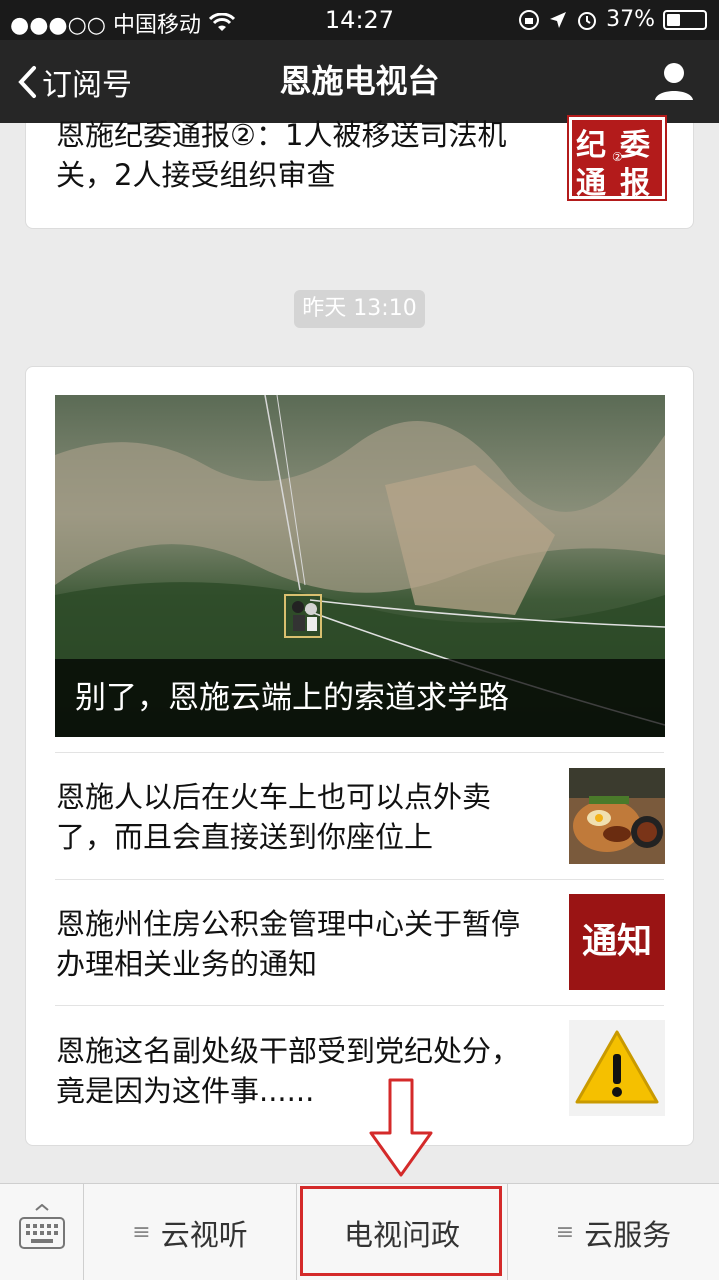 The height and width of the screenshot is (1280, 719). Describe the element at coordinates (617, 158) in the screenshot. I see `discipline-report-thumbnail: 纪 委 ② 通 报` at that location.